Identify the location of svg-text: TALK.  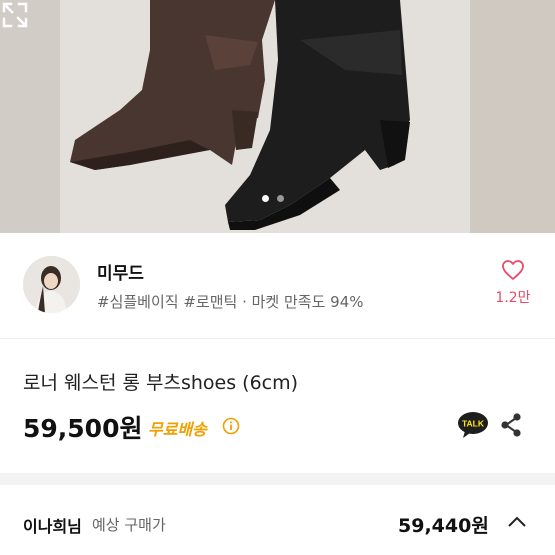
(473, 424).